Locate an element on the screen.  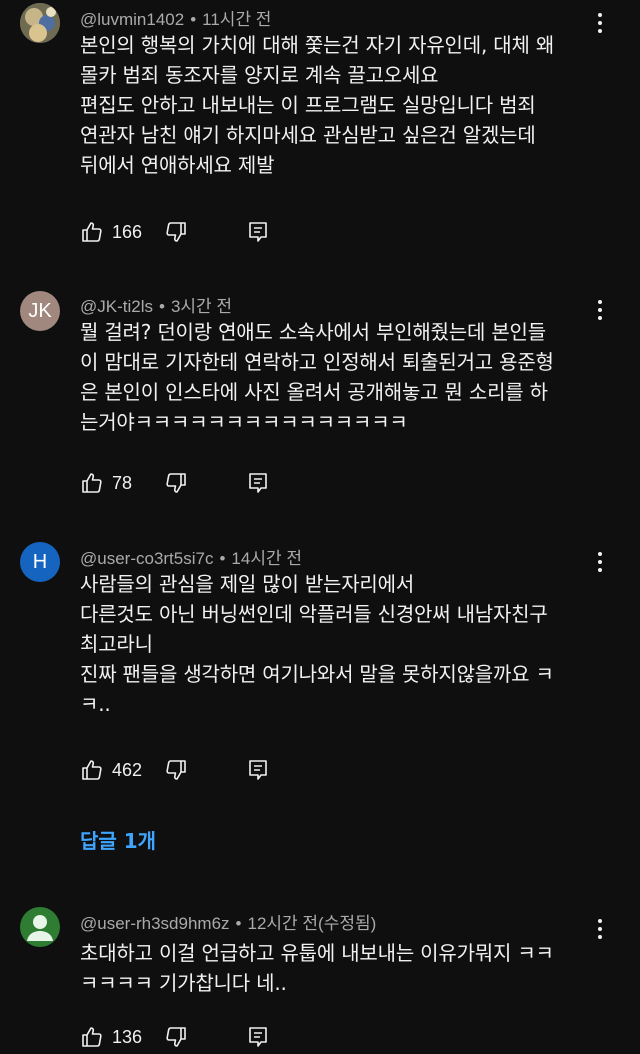
comment-time: 12시간 전(수정됨) is located at coordinates (312, 923).